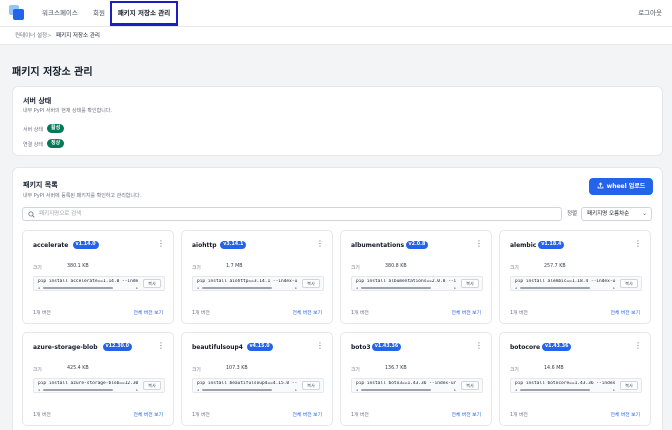 This screenshot has height=430, width=672. What do you see at coordinates (56, 128) in the screenshot?
I see `server-state-badge: 활성` at bounding box center [56, 128].